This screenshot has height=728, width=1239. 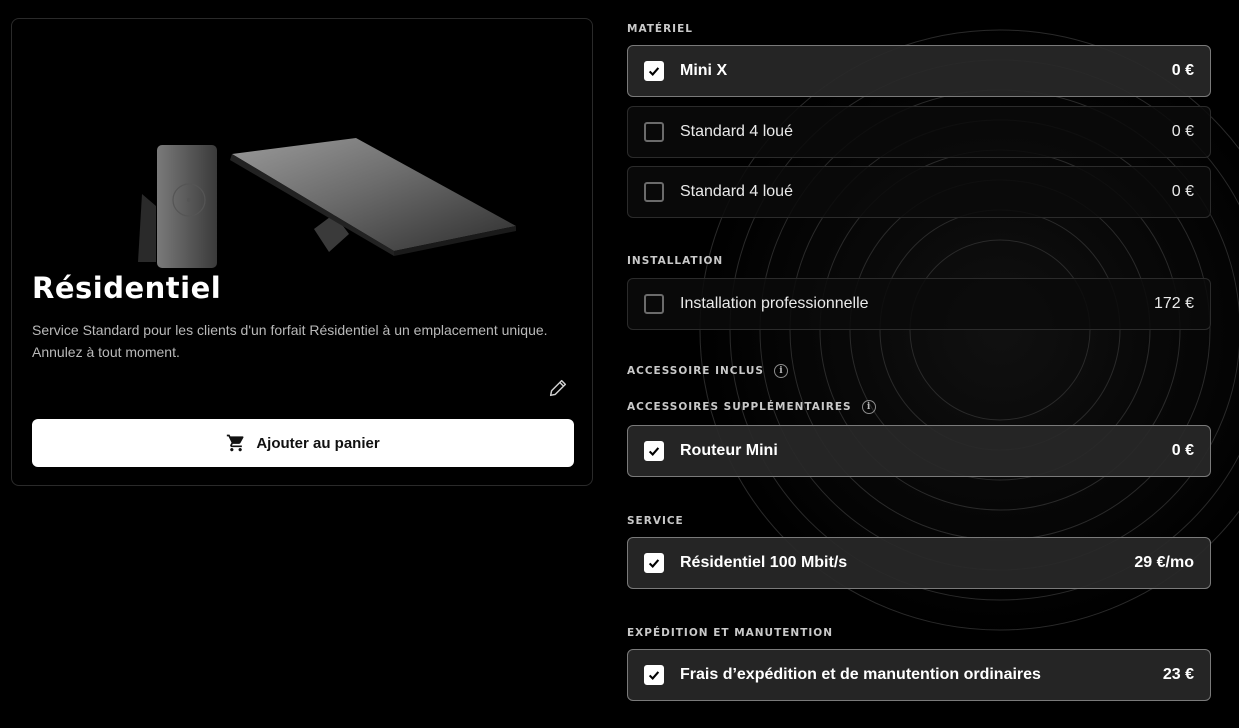 I want to click on section-label-text: MATÉRIEL, so click(x=660, y=29).